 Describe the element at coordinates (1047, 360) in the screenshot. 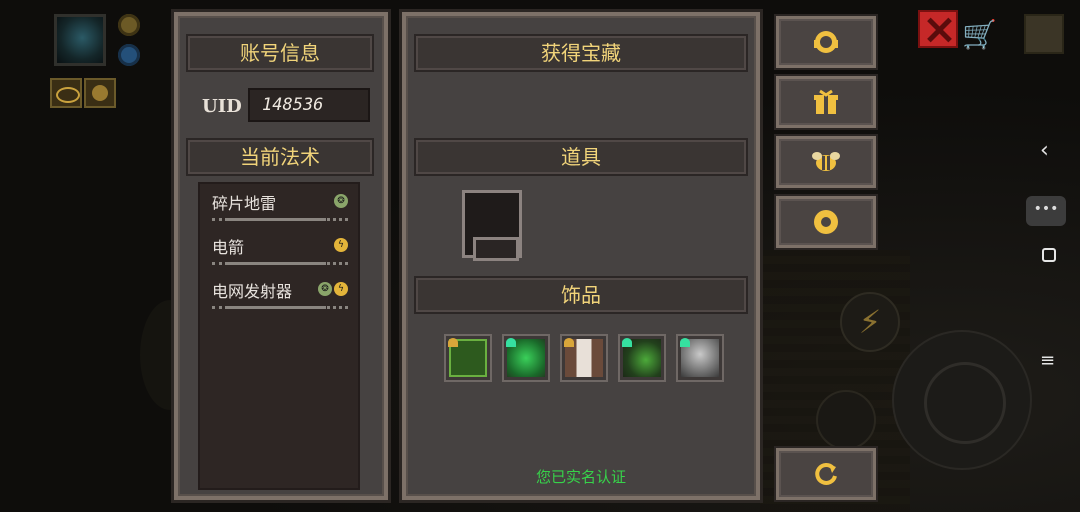

I see `system-menu-icon: ≡` at that location.